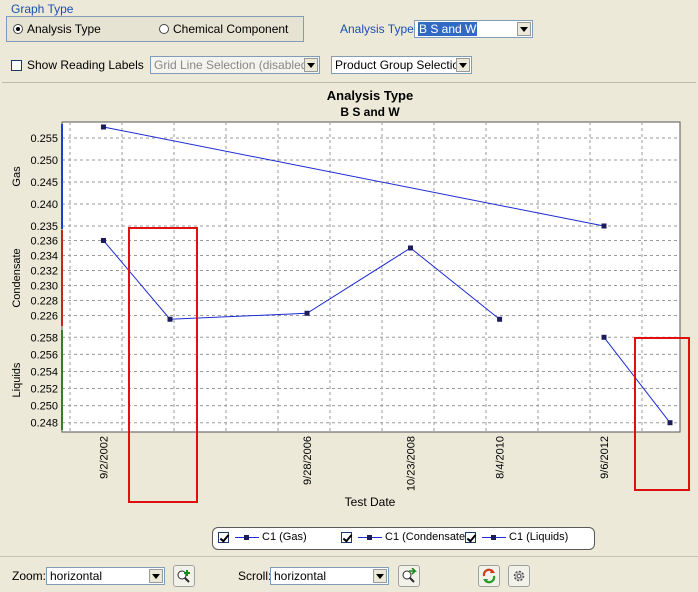 The width and height of the screenshot is (698, 592). I want to click on y-tick-label: 0.236, so click(44, 242).